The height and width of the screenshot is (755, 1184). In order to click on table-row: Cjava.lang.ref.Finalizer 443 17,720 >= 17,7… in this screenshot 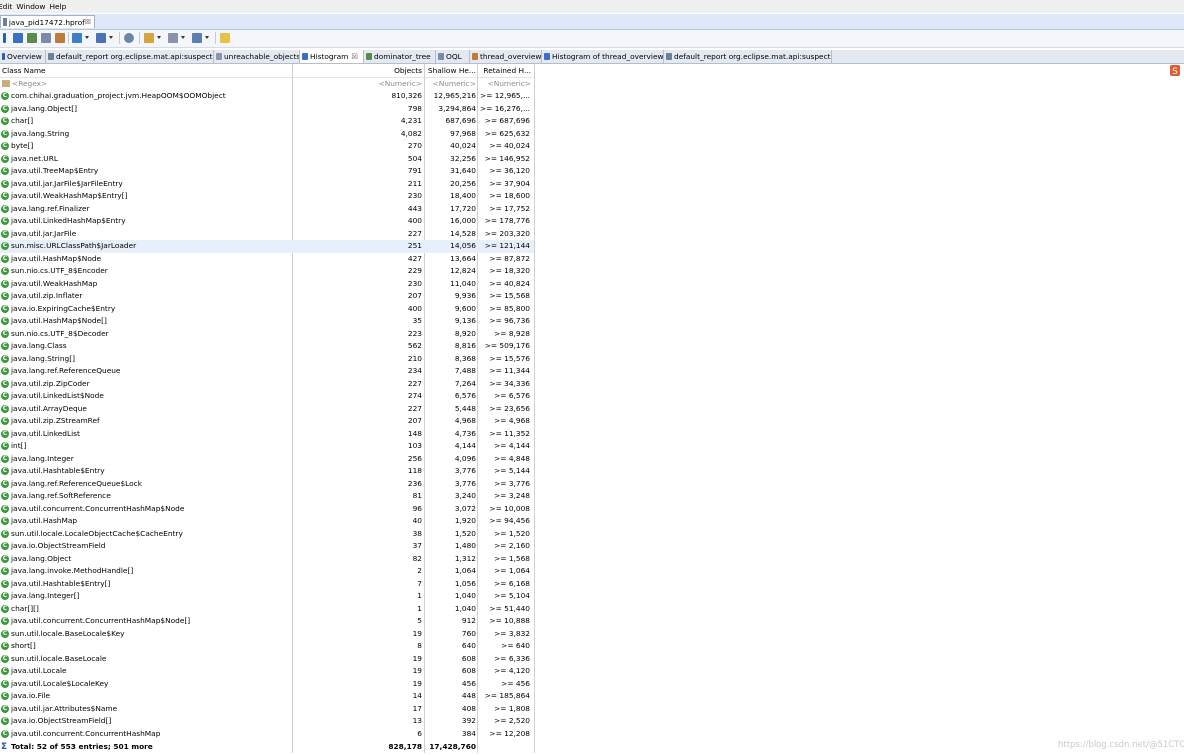, I will do `click(267, 209)`.